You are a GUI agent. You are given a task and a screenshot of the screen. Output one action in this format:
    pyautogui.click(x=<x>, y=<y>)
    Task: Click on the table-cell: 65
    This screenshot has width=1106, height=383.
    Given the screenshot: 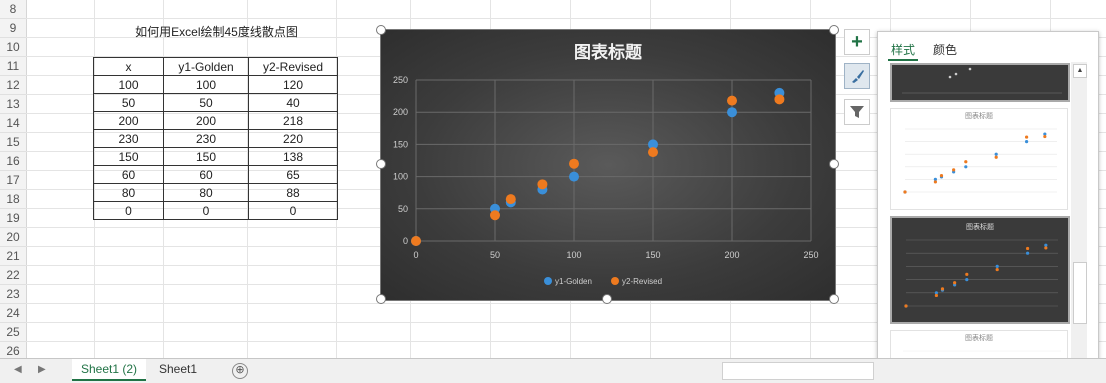 What is the action you would take?
    pyautogui.click(x=293, y=174)
    